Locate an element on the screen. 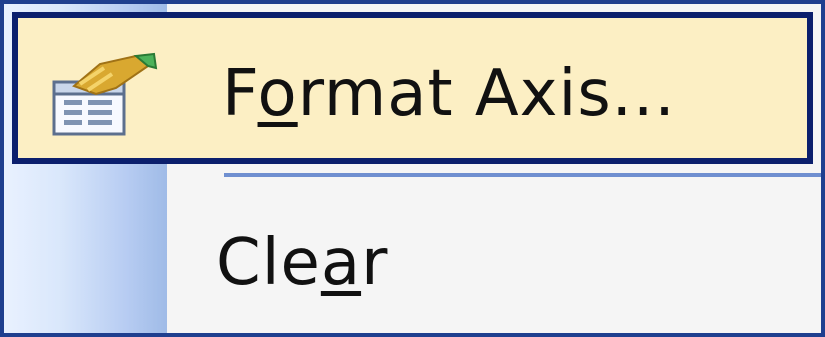  format-axis-icon is located at coordinates (103, 94).